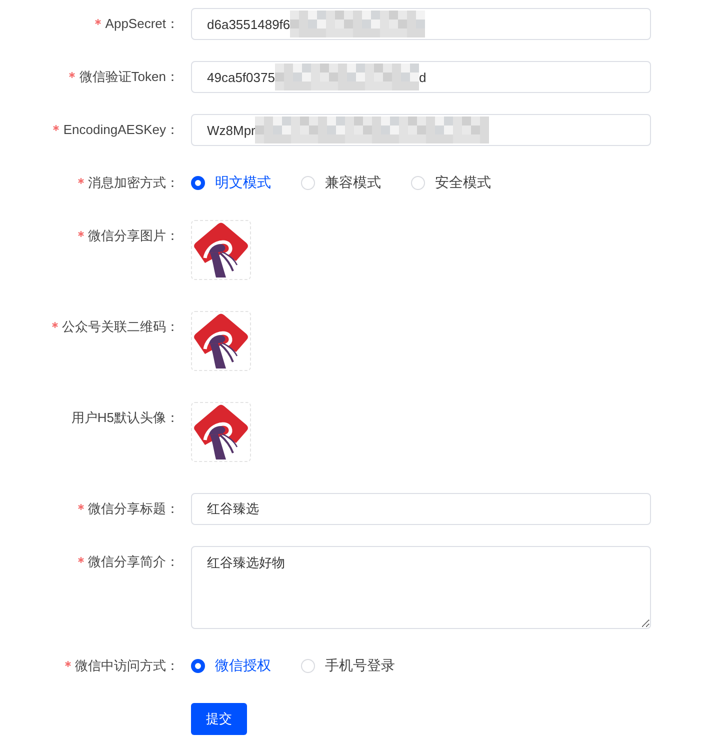  What do you see at coordinates (421, 587) in the screenshot?
I see `description-textarea: 红谷臻选好物` at bounding box center [421, 587].